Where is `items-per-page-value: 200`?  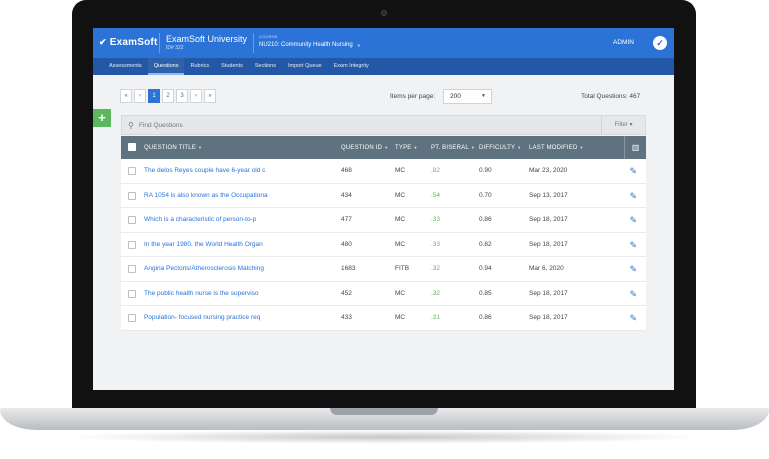 items-per-page-value: 200 is located at coordinates (455, 96).